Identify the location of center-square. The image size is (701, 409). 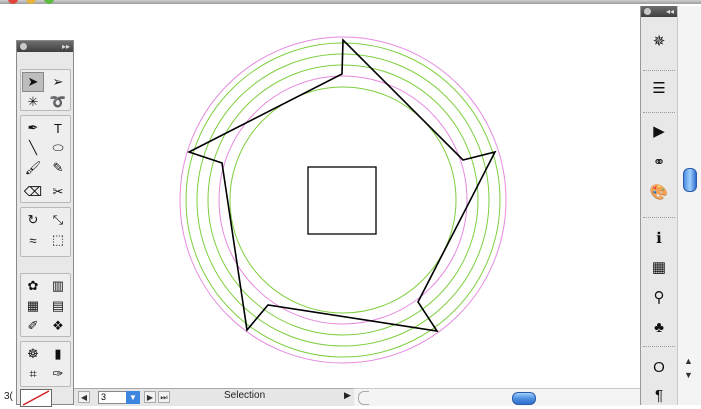
(342, 200).